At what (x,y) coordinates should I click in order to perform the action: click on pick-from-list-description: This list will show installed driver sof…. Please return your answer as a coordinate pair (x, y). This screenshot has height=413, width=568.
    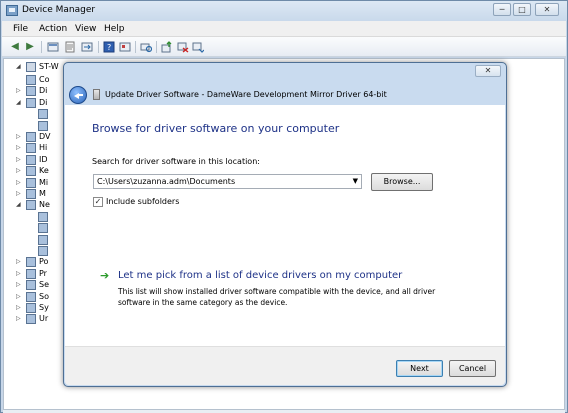
    Looking at the image, I should click on (277, 297).